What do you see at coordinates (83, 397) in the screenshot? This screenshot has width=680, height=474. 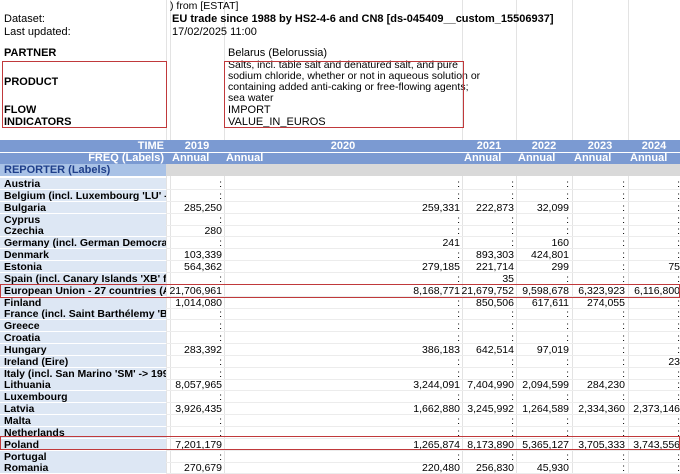 I see `reporter-name: Luxembourg` at bounding box center [83, 397].